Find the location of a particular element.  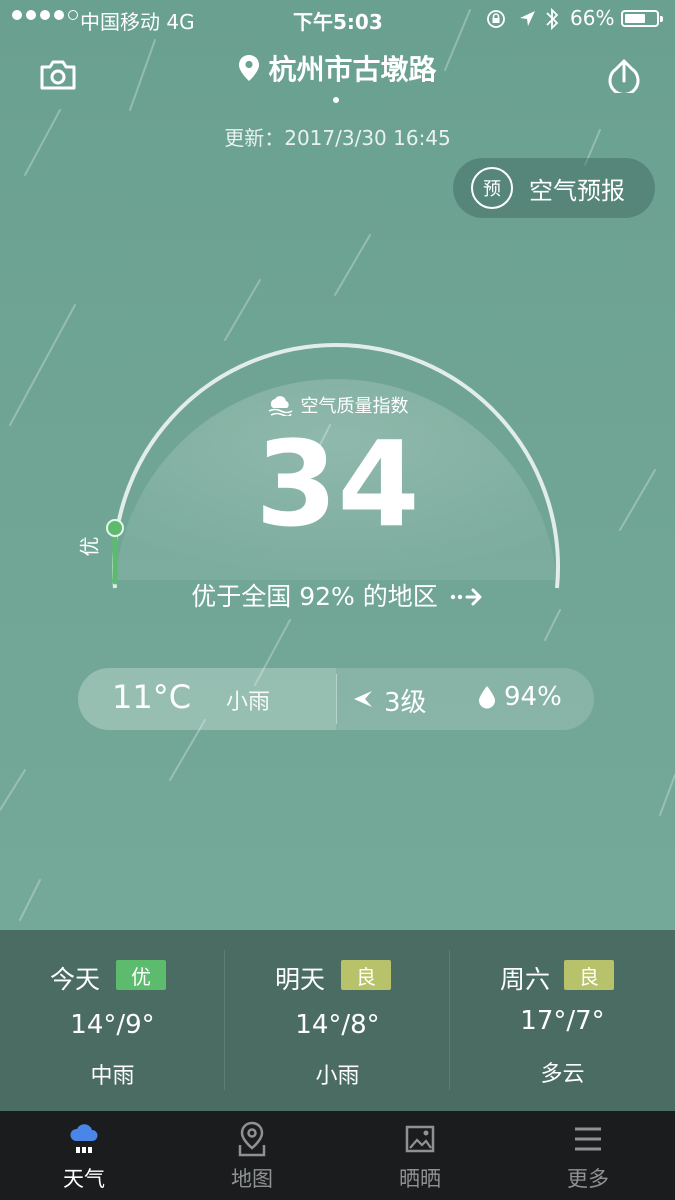

wind-level: 3级 is located at coordinates (405, 703).